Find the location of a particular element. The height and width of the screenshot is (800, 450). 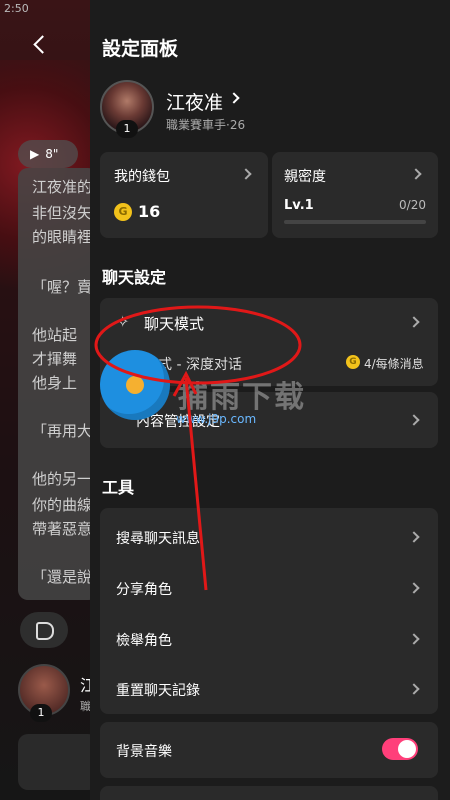

profile-name: 江夜准 is located at coordinates (195, 103).